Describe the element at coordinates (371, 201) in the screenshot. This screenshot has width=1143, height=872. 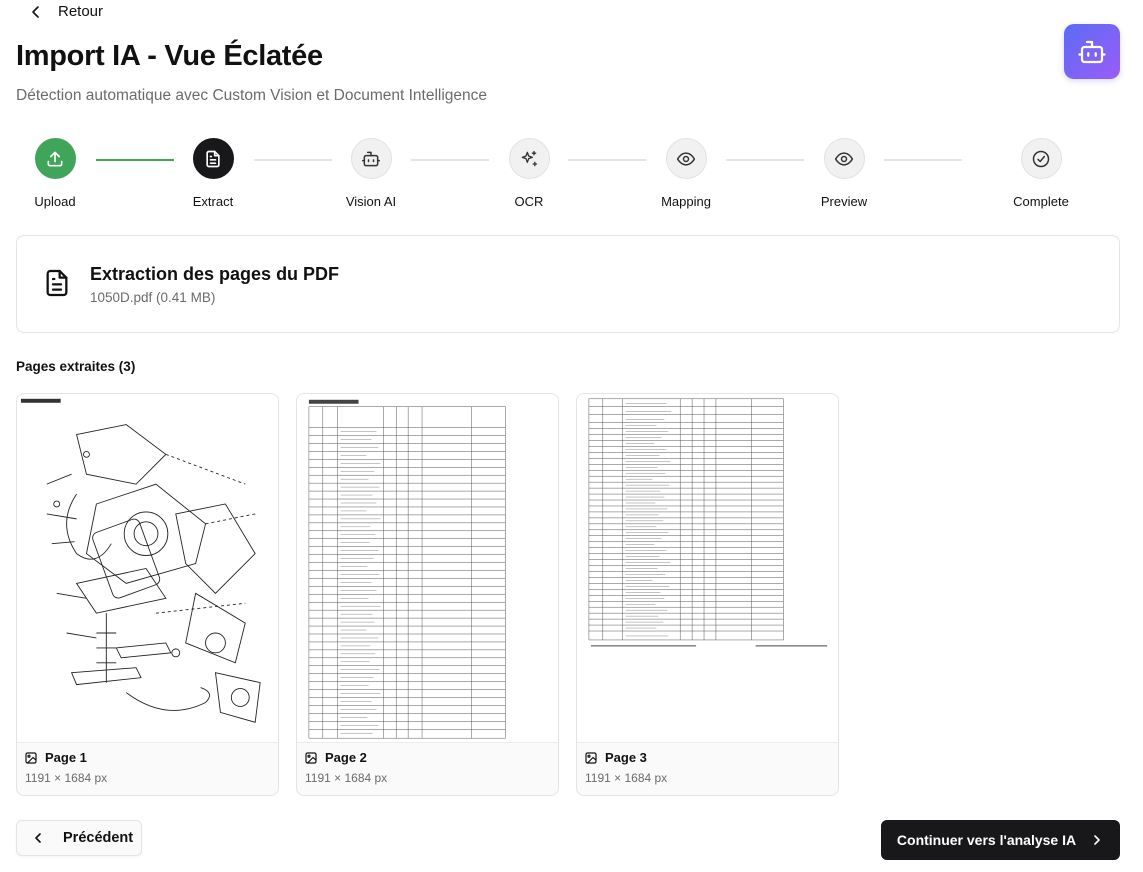
I see `step-label: Vision AI` at that location.